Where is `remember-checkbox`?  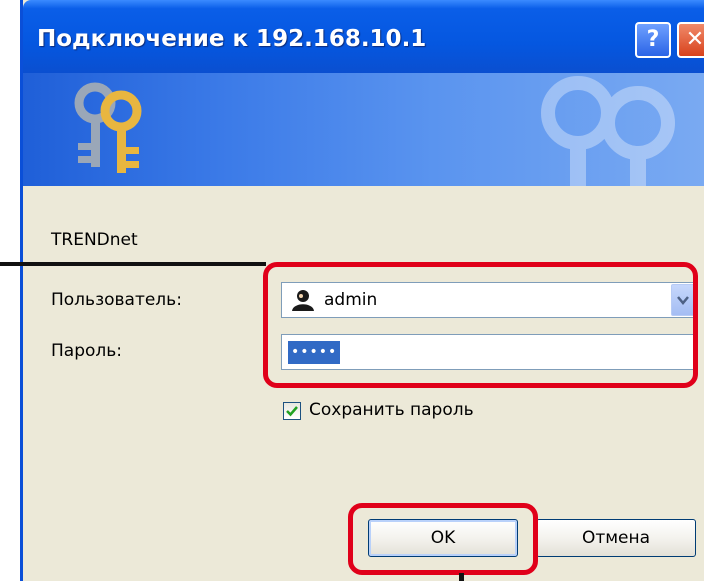 remember-checkbox is located at coordinates (292, 411).